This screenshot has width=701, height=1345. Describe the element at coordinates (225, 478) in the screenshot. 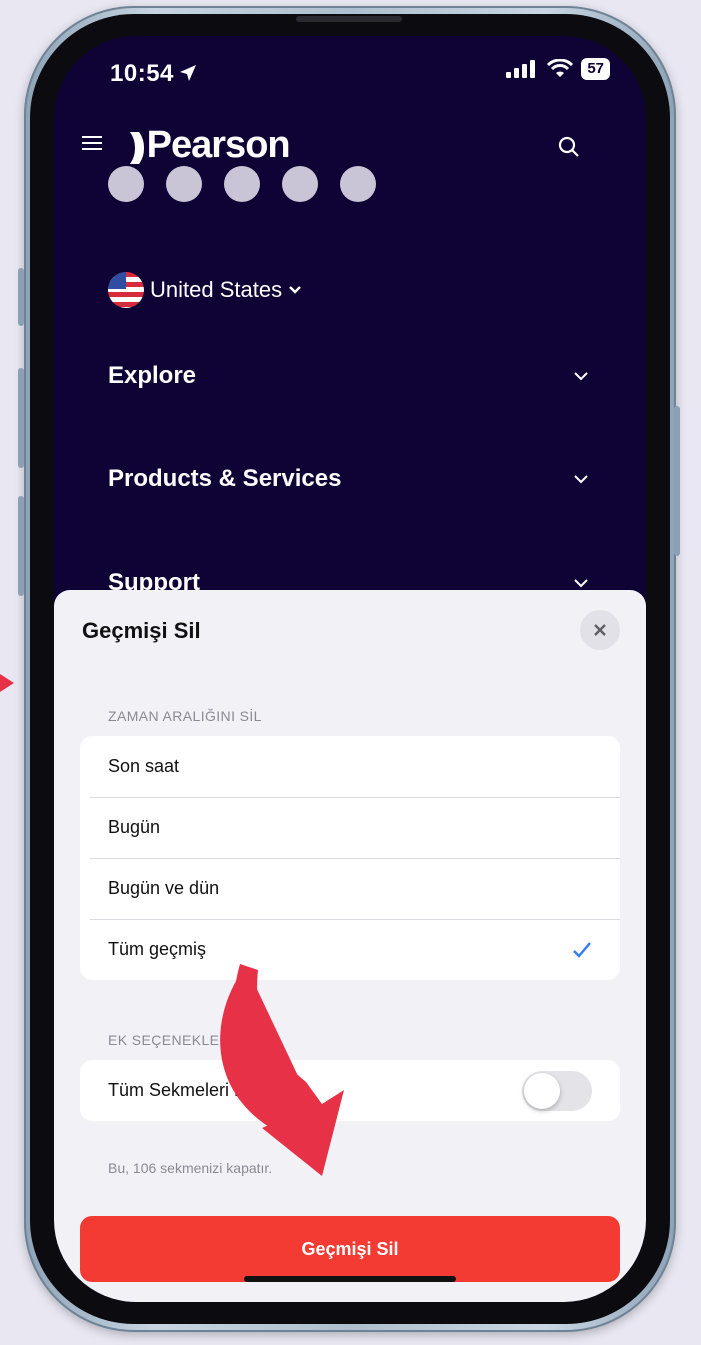

I see `nav-item-label: Products & Services` at that location.